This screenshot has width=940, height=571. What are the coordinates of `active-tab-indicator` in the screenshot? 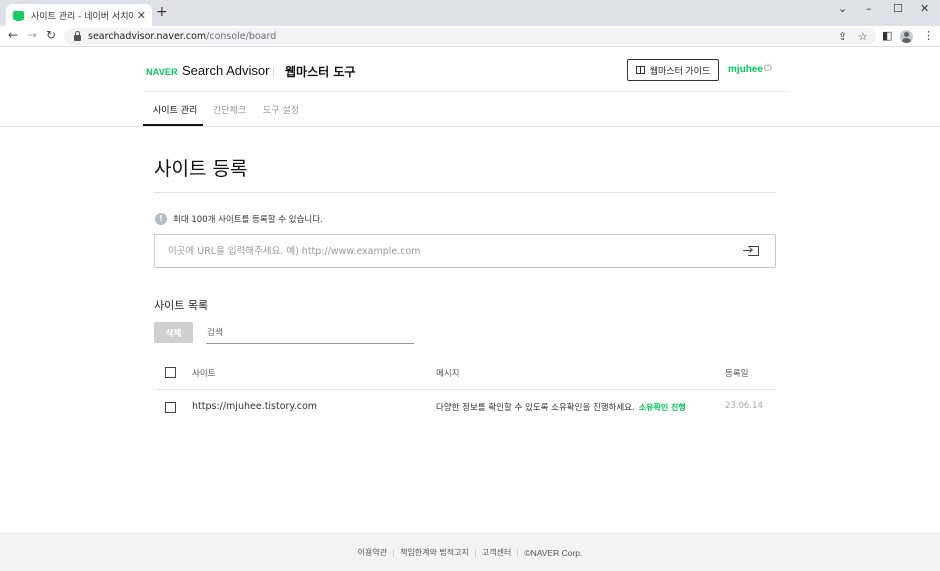 It's located at (173, 125).